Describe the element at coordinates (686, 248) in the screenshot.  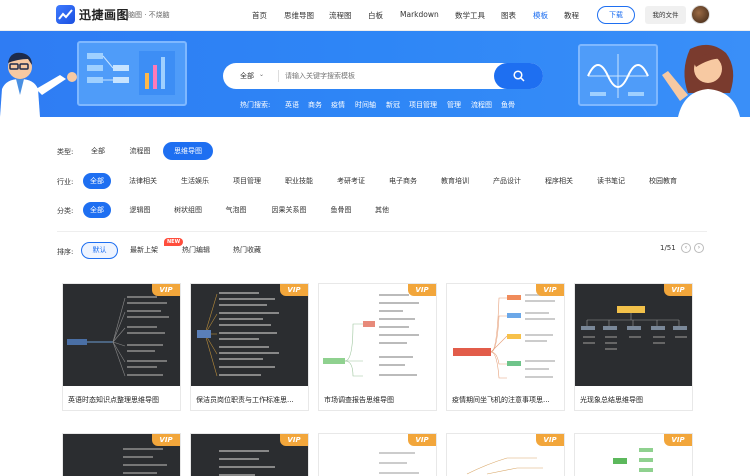
I see `prev-page-button: ‹` at that location.